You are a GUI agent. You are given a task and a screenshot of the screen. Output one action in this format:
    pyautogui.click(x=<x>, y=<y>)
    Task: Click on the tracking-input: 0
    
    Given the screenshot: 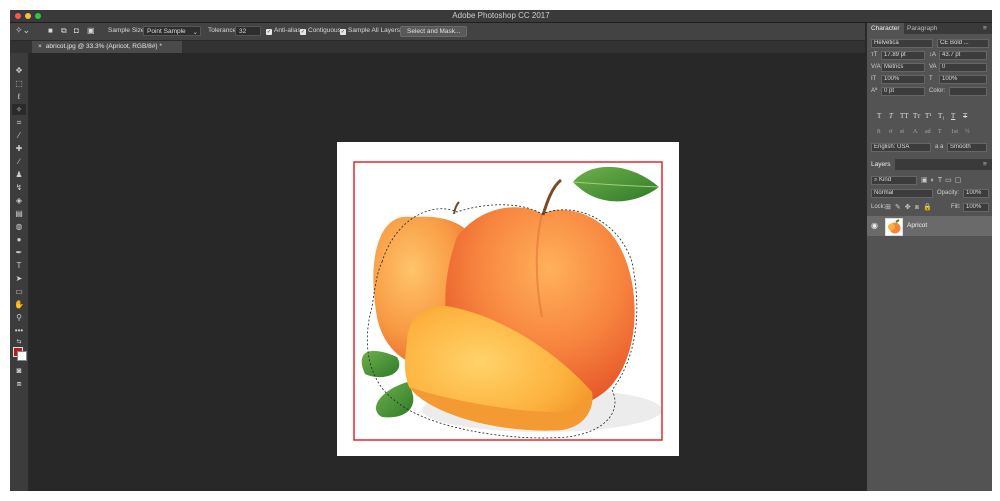 What is the action you would take?
    pyautogui.click(x=963, y=67)
    